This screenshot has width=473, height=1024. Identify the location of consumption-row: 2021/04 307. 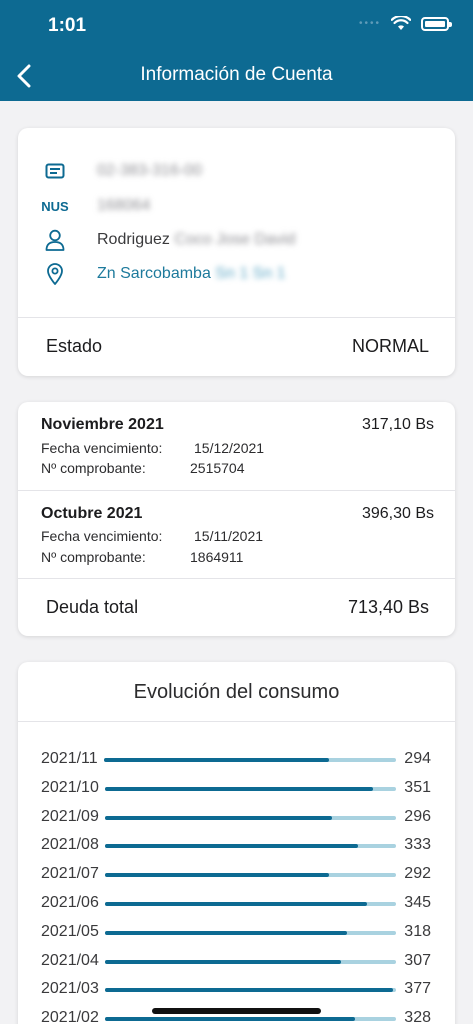
(236, 961).